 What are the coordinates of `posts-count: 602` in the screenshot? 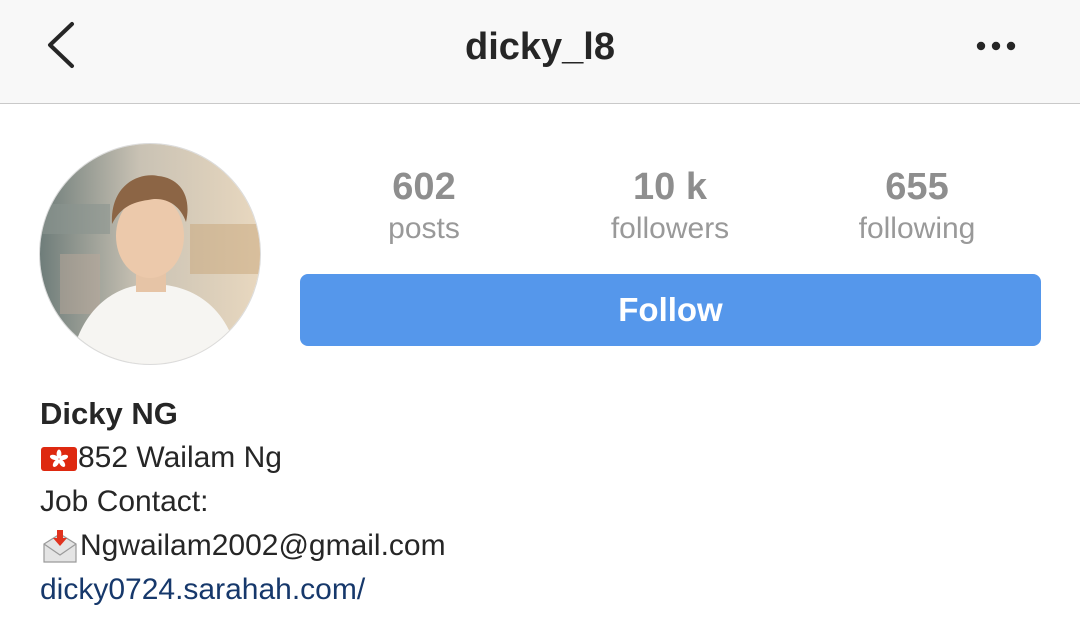 It's located at (424, 187).